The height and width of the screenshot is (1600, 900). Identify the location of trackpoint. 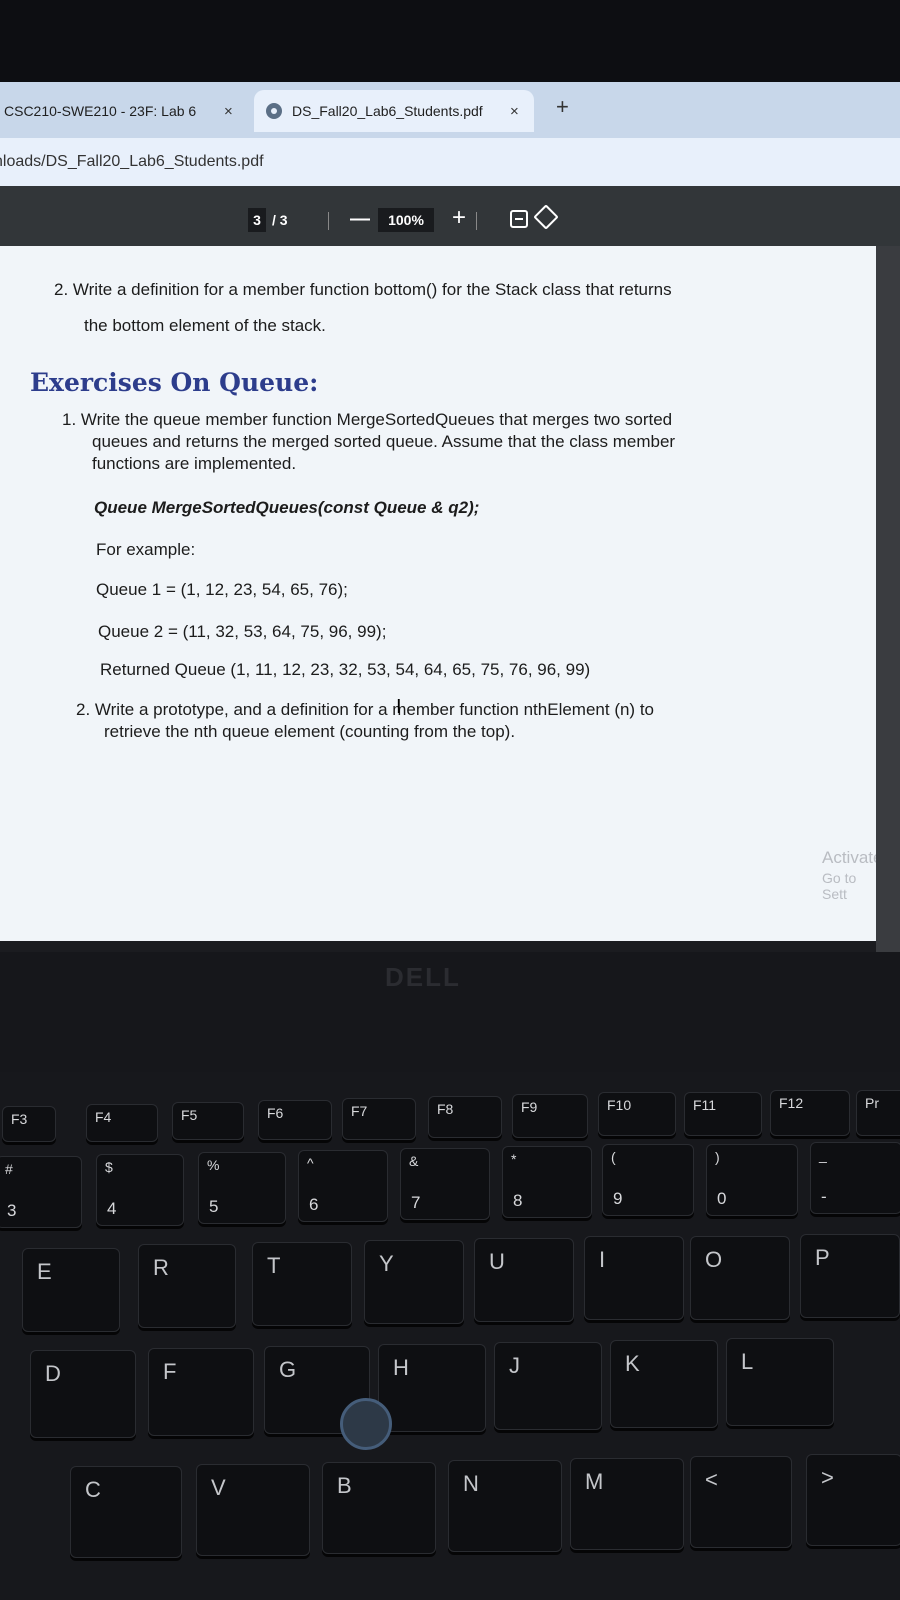
(366, 1424).